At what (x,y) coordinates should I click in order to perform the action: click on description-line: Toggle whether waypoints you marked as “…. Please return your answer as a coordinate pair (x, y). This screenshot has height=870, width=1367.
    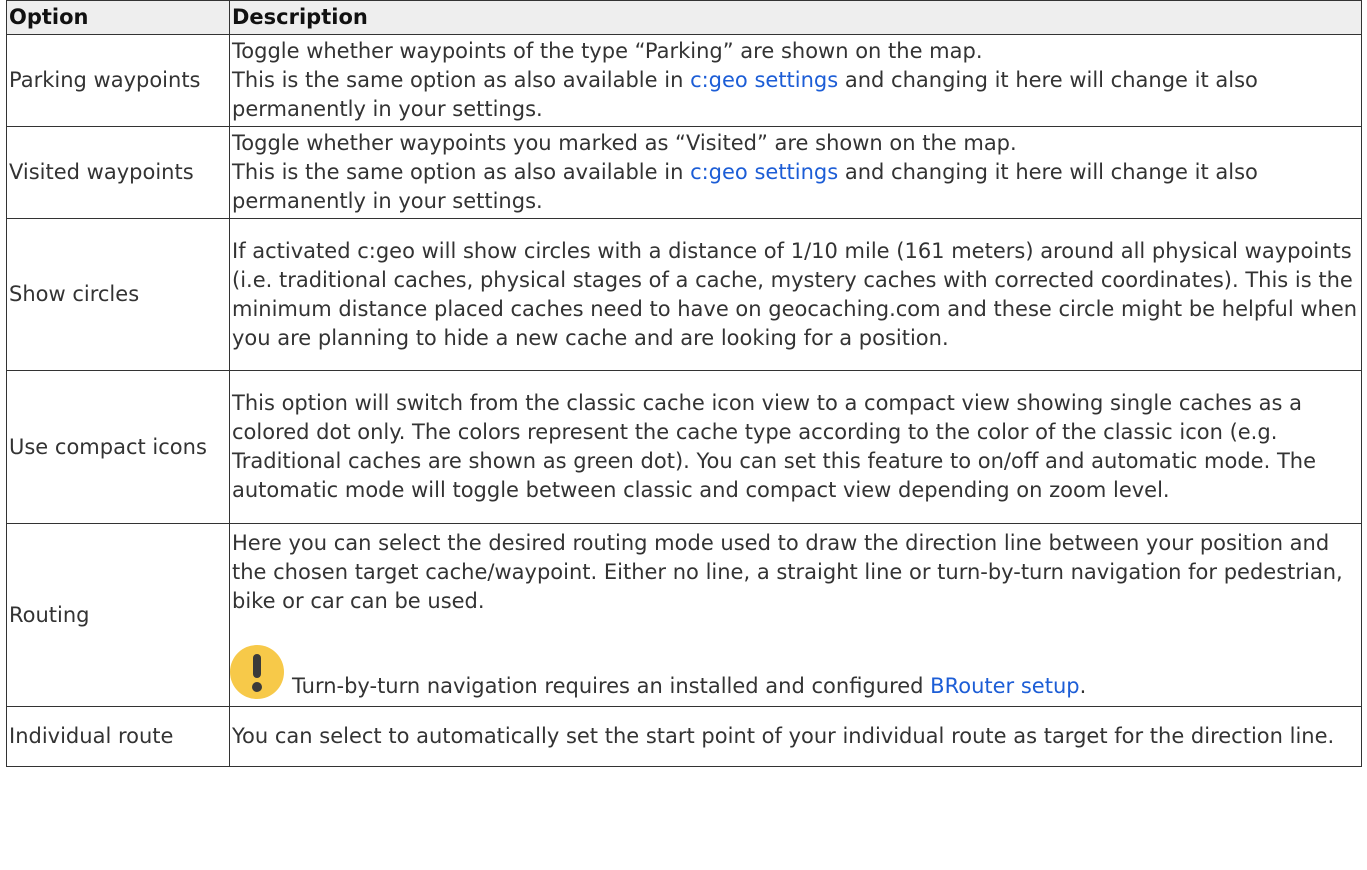
    Looking at the image, I should click on (624, 143).